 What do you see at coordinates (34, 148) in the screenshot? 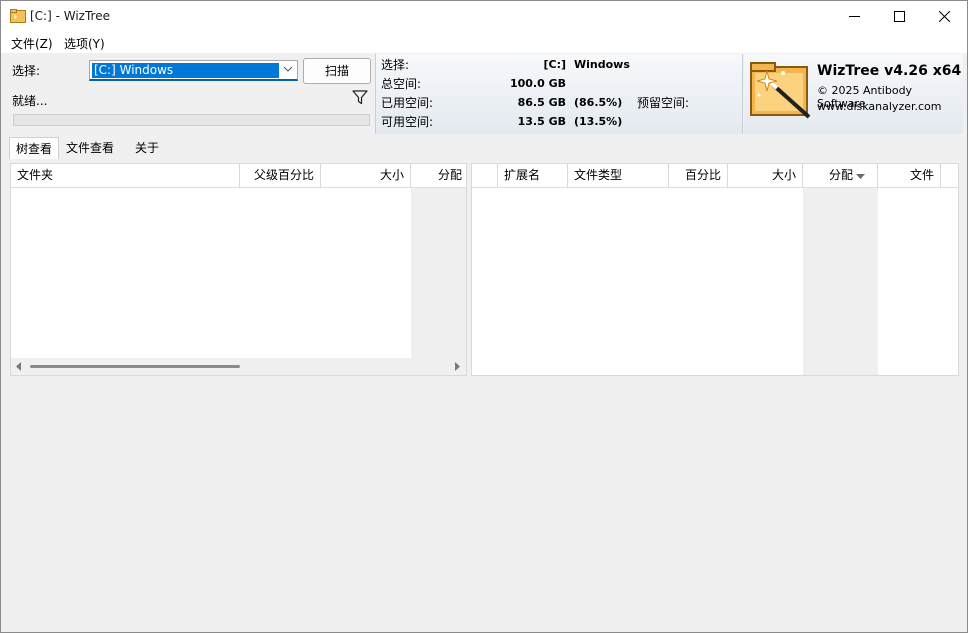
I see `tab-tree-view: 树查看` at bounding box center [34, 148].